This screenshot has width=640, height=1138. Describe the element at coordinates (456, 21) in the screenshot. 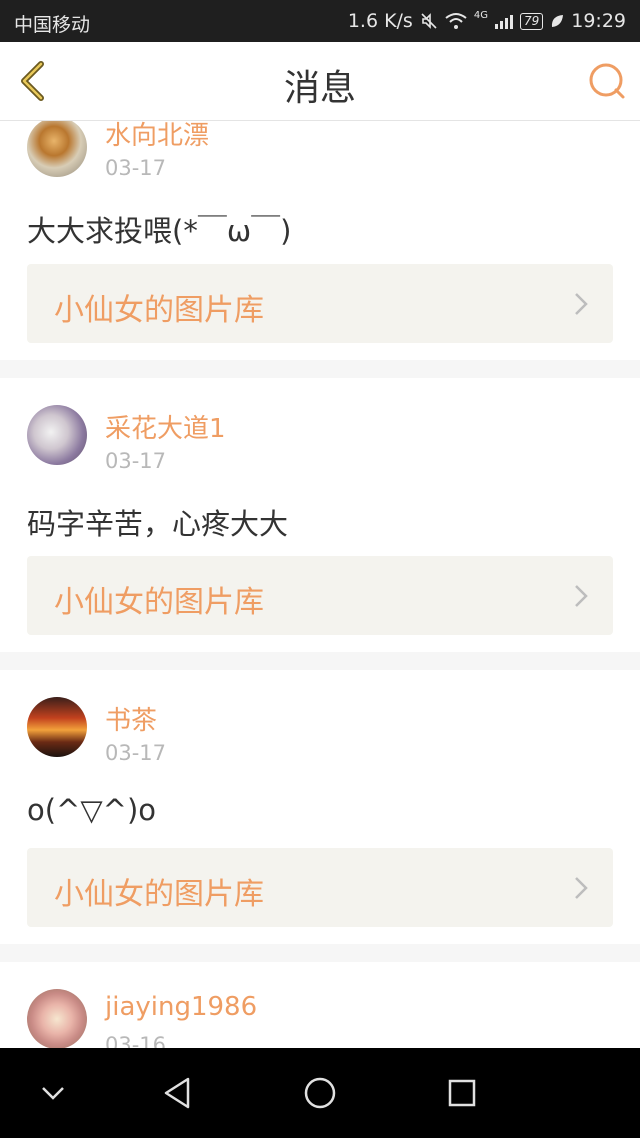

I see `wifi-icon` at that location.